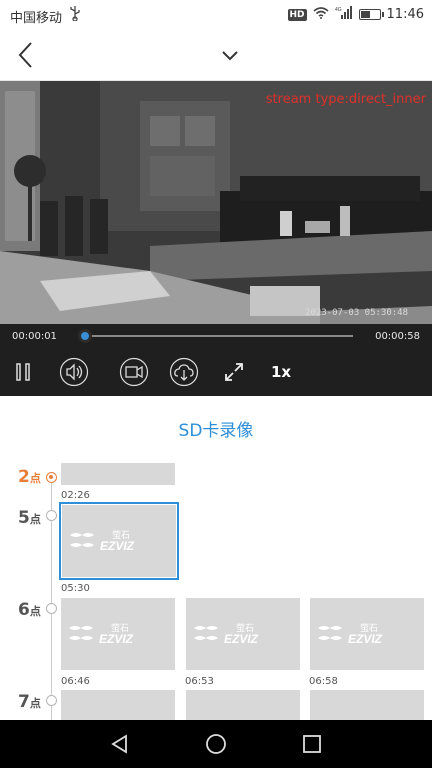  Describe the element at coordinates (356, 313) in the screenshot. I see `osd-timestamp: 2023-07-03 05:30:48` at that location.